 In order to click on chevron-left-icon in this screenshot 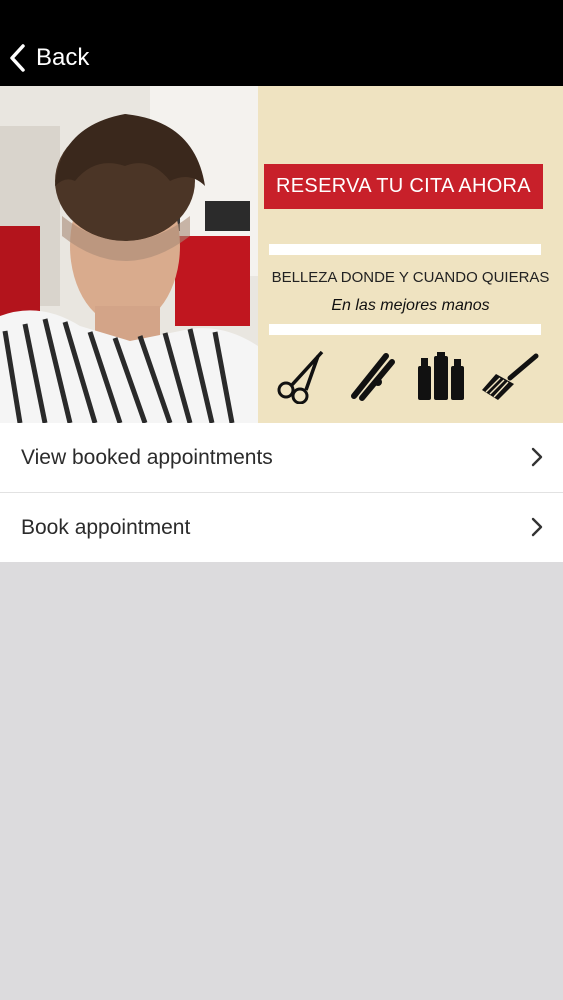, I will do `click(17, 58)`.